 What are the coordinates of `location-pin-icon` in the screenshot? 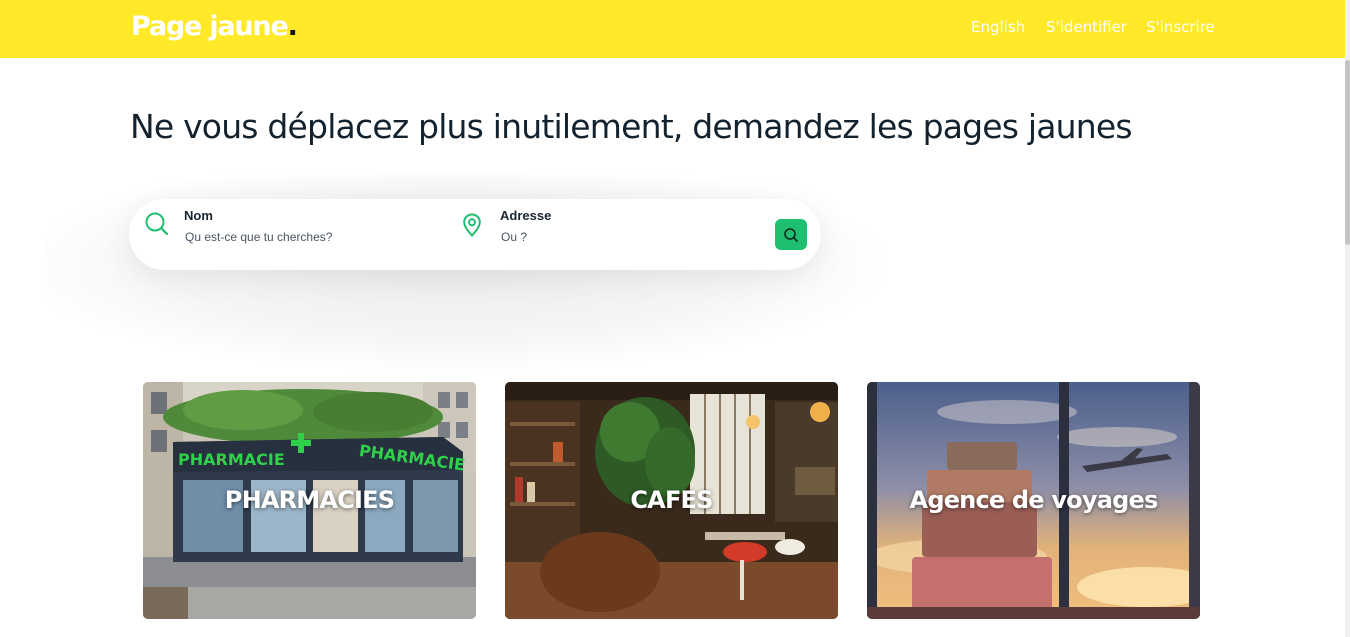 It's located at (472, 225).